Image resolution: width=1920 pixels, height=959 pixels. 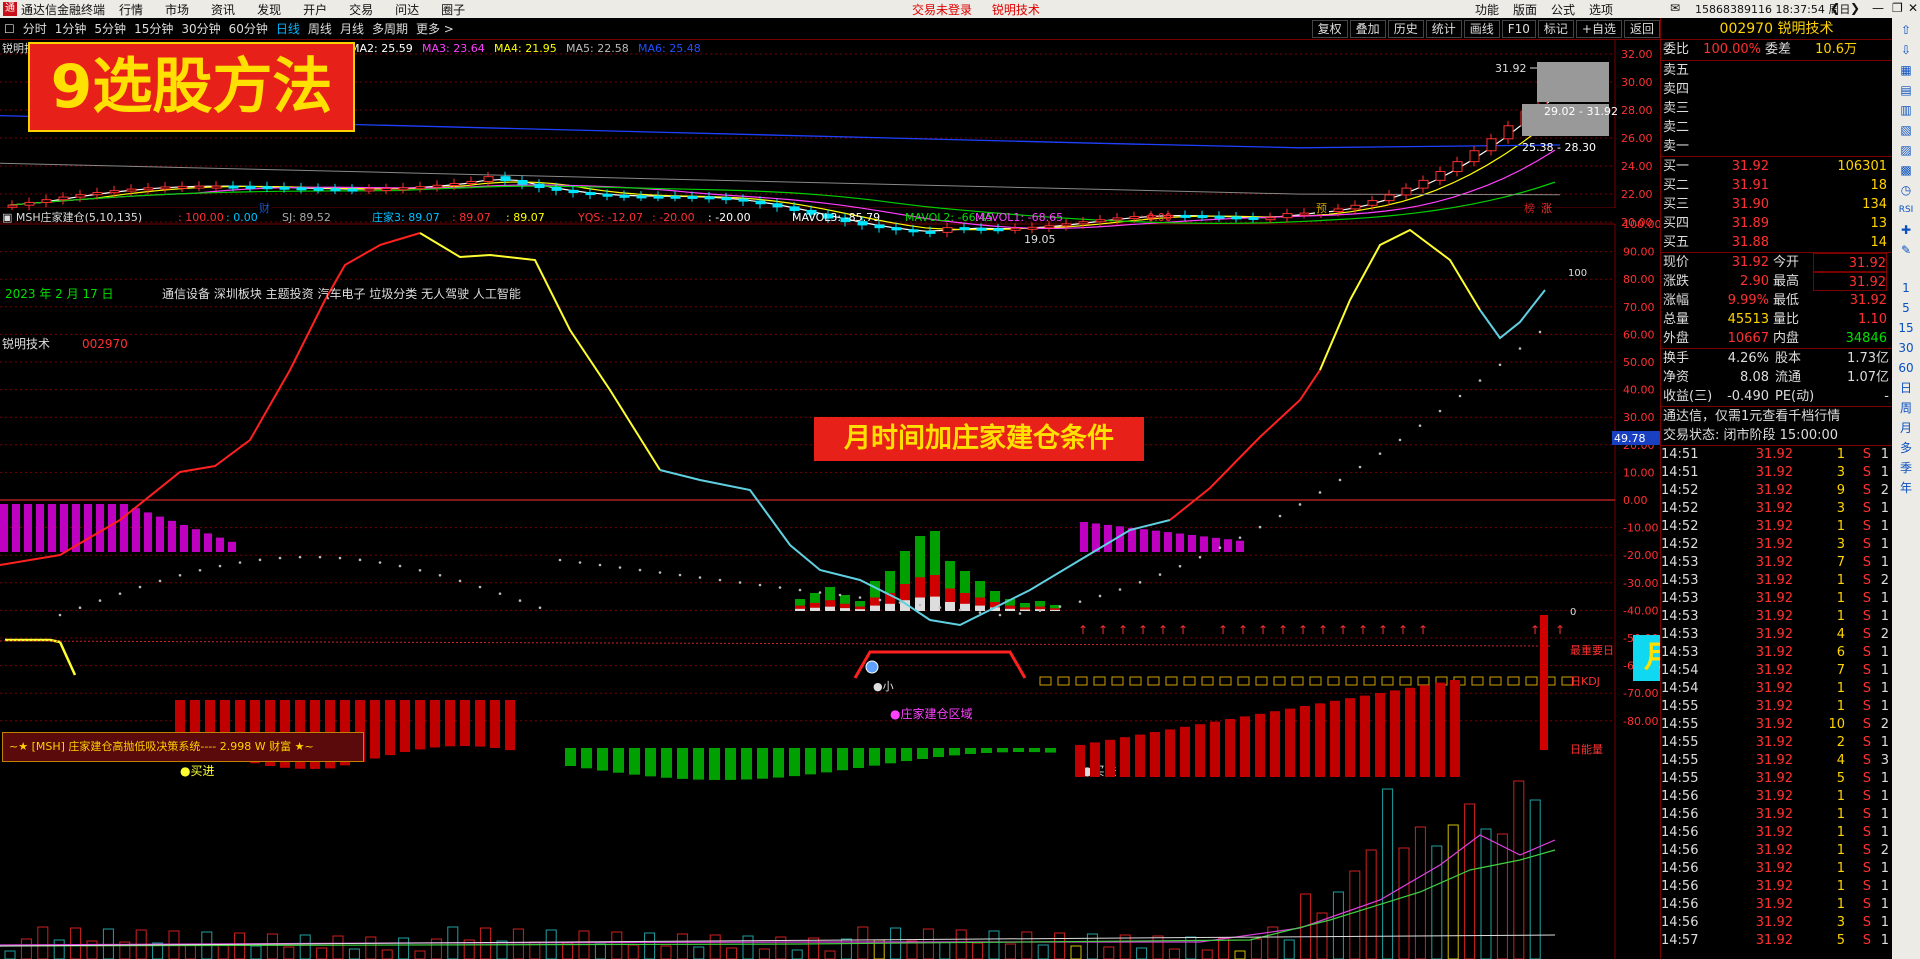 What do you see at coordinates (942, 10) in the screenshot?
I see `trade-login-status: 交易未登录` at bounding box center [942, 10].